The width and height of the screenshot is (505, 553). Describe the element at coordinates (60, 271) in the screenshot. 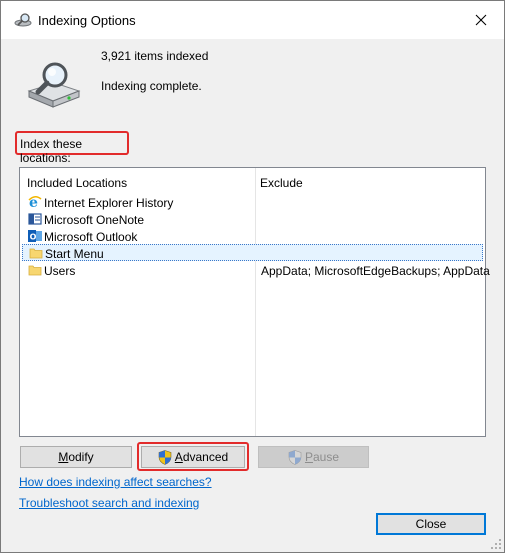

I see `location-name: Users` at that location.